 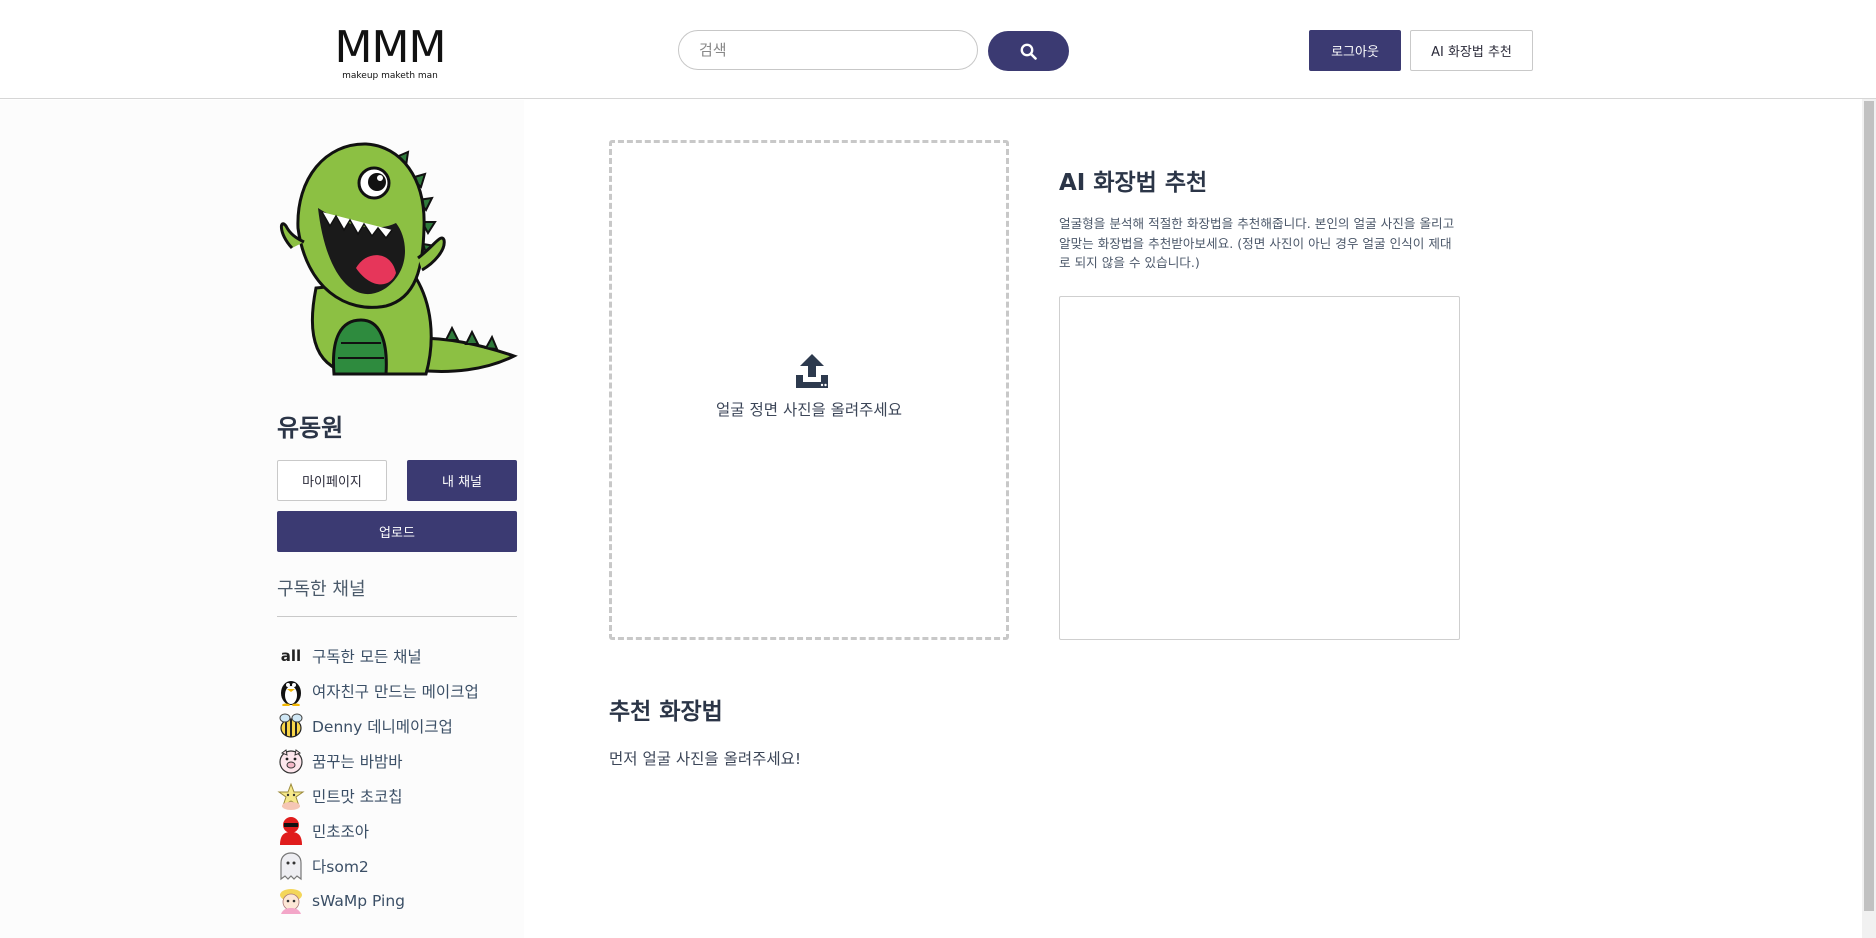 I want to click on site-logo: MMM makeup maketh man, so click(x=390, y=54).